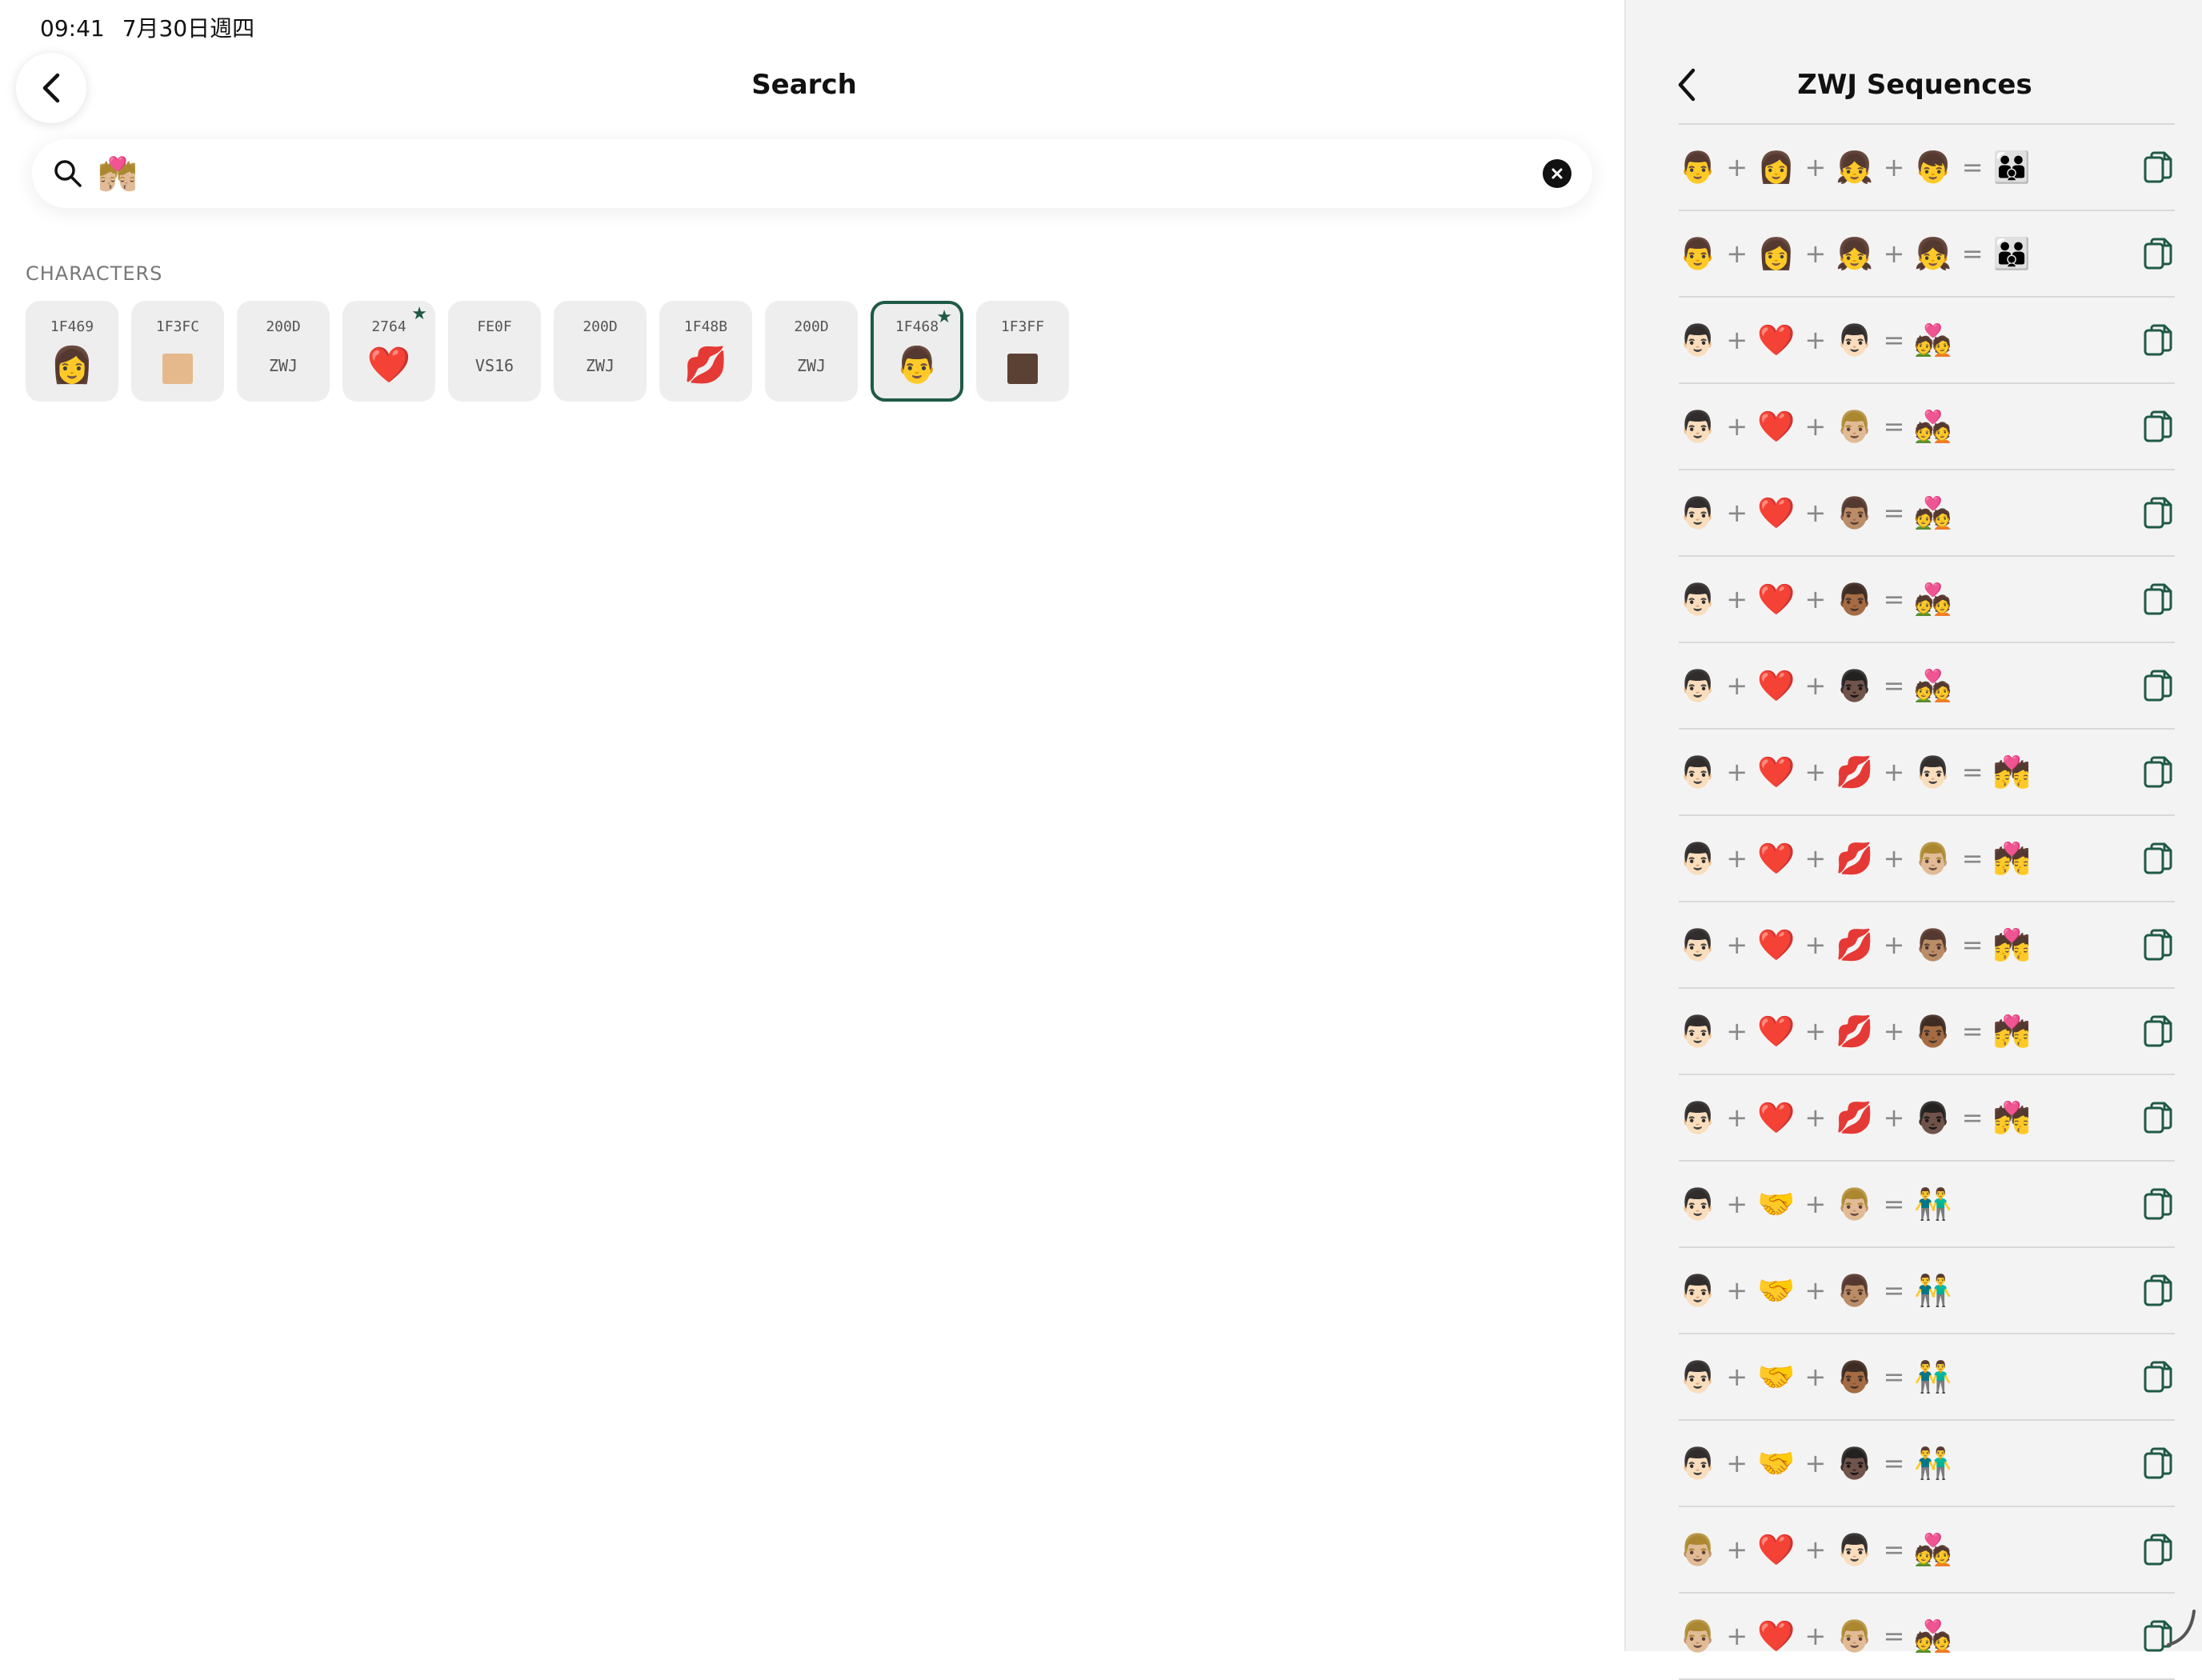  Describe the element at coordinates (804, 85) in the screenshot. I see `page-title: Search` at that location.